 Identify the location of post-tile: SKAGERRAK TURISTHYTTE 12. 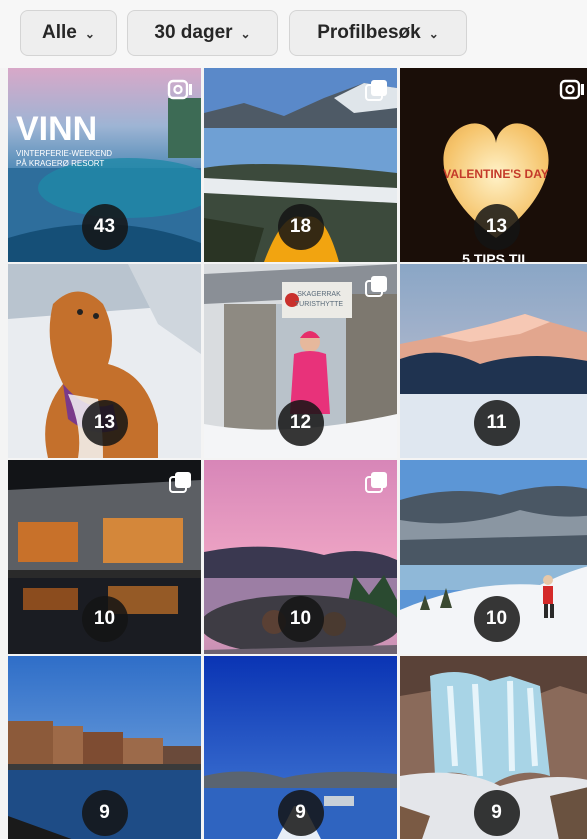
(300, 361).